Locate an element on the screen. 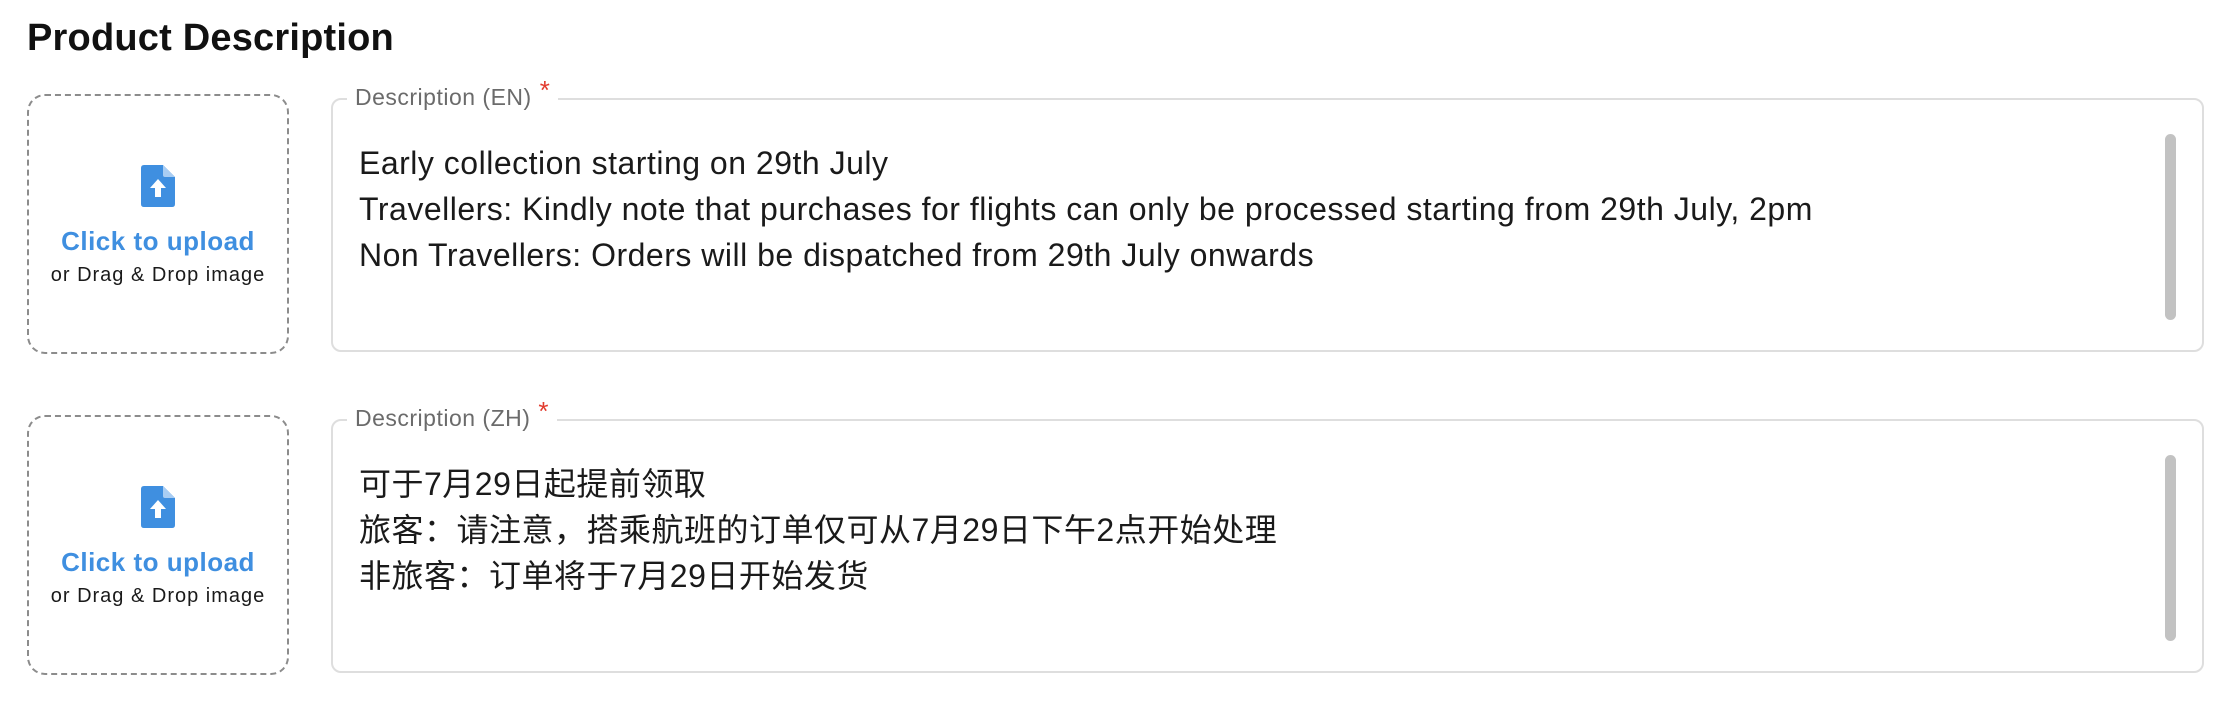 The width and height of the screenshot is (2226, 708). description-en-label: Description (EN) is located at coordinates (443, 97).